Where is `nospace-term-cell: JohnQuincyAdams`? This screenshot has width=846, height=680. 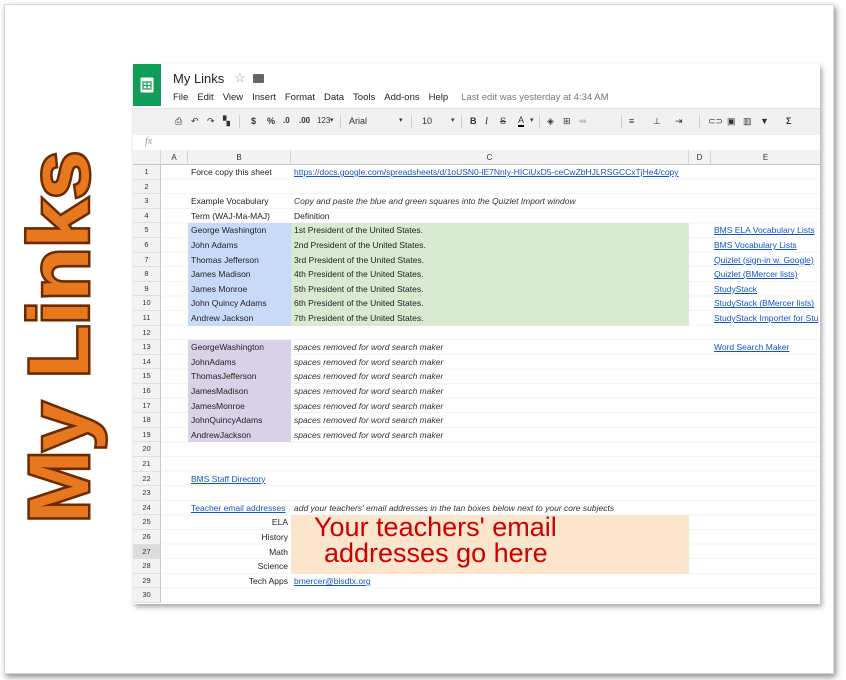
nospace-term-cell: JohnQuincyAdams is located at coordinates (239, 420).